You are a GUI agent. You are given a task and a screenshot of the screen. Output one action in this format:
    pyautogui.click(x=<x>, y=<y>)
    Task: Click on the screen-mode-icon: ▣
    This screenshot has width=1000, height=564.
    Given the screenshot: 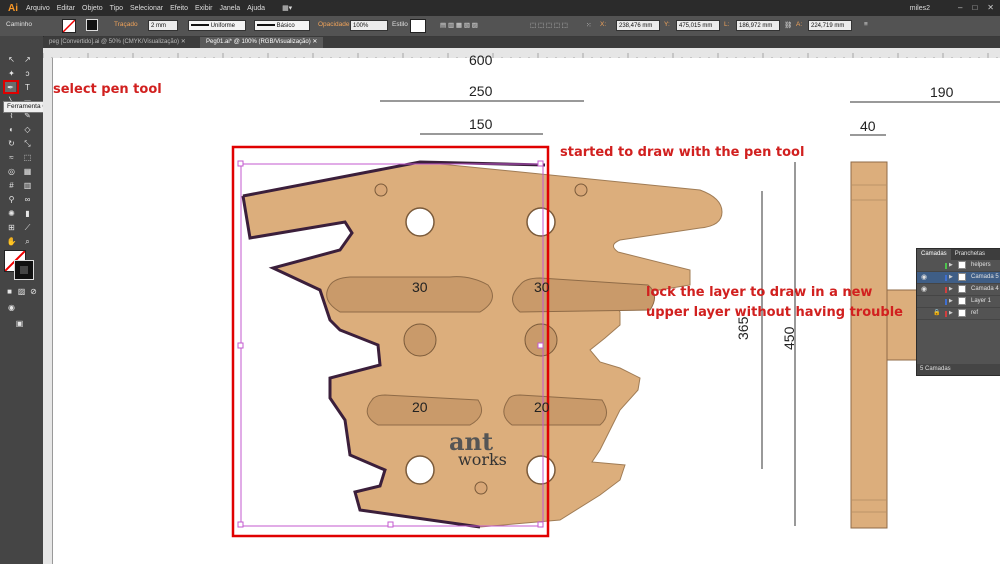 What is the action you would take?
    pyautogui.click(x=19, y=323)
    